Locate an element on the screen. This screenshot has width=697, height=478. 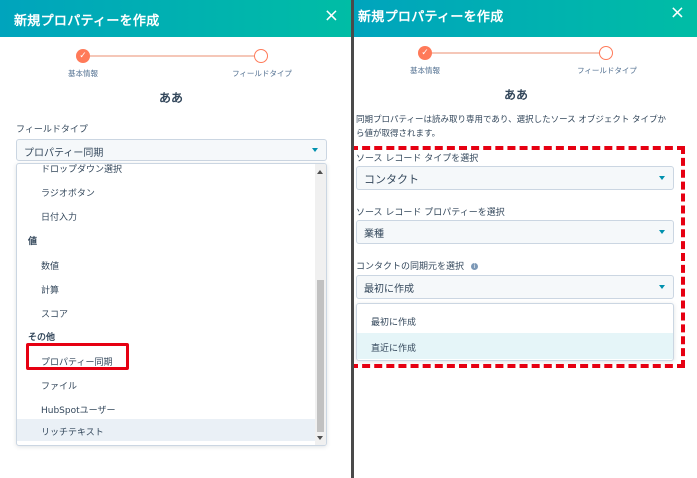
field-type-selected-value: プロパティー同期 is located at coordinates (64, 153).